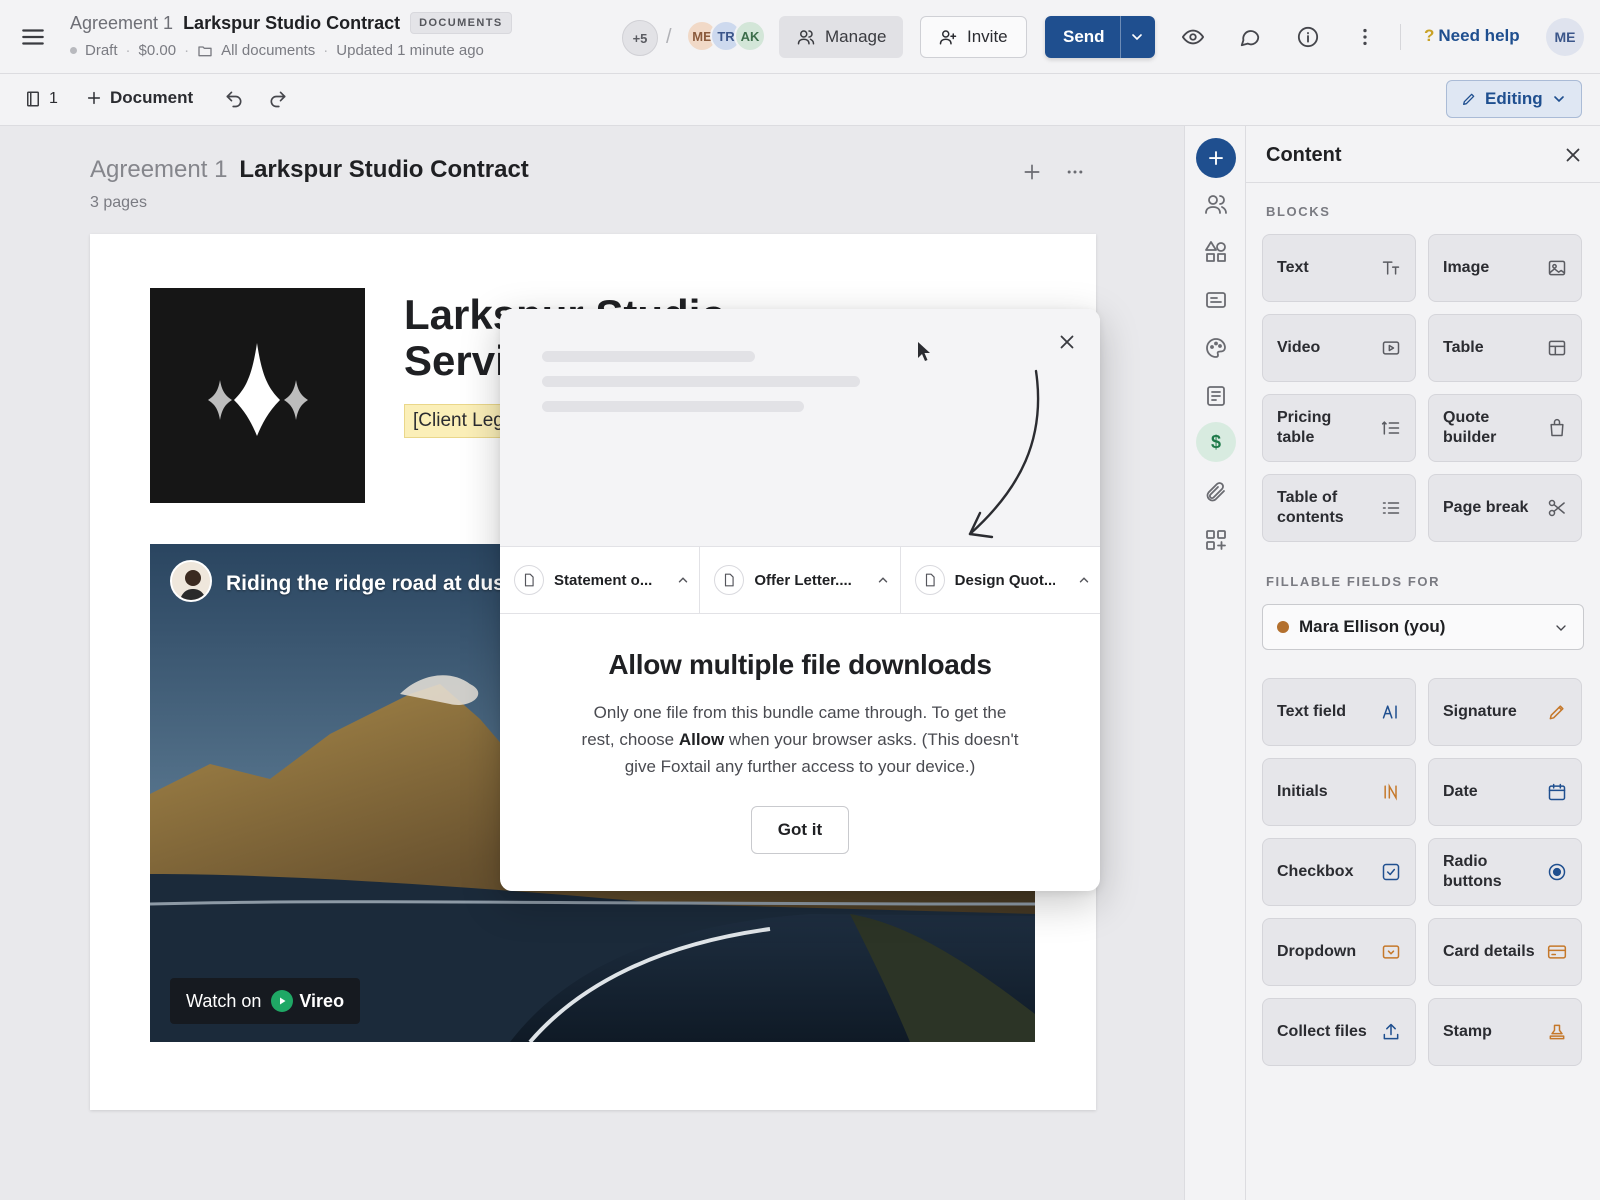 The height and width of the screenshot is (1200, 1600). I want to click on comment-icon, so click(1250, 37).